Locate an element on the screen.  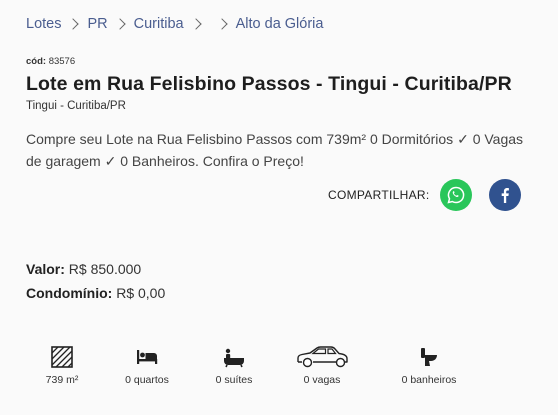
facebook-share-button is located at coordinates (505, 195).